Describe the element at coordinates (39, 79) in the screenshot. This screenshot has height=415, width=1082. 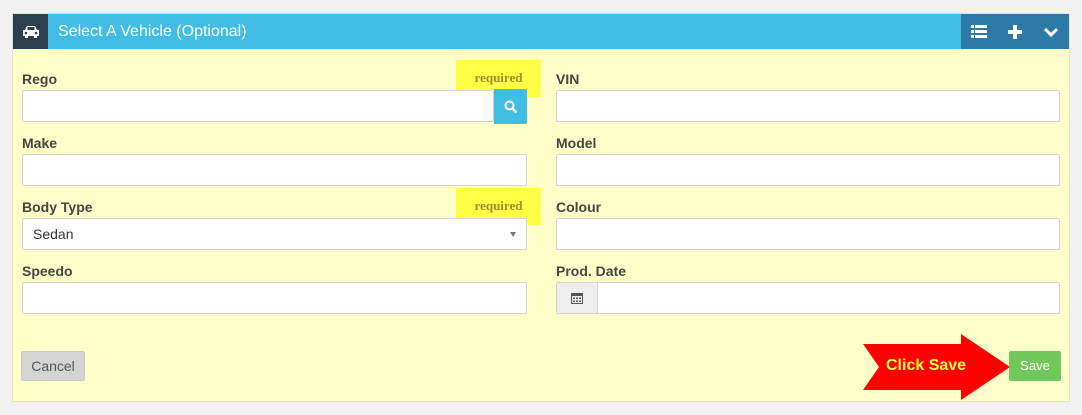
I see `rego-label: Rego` at that location.